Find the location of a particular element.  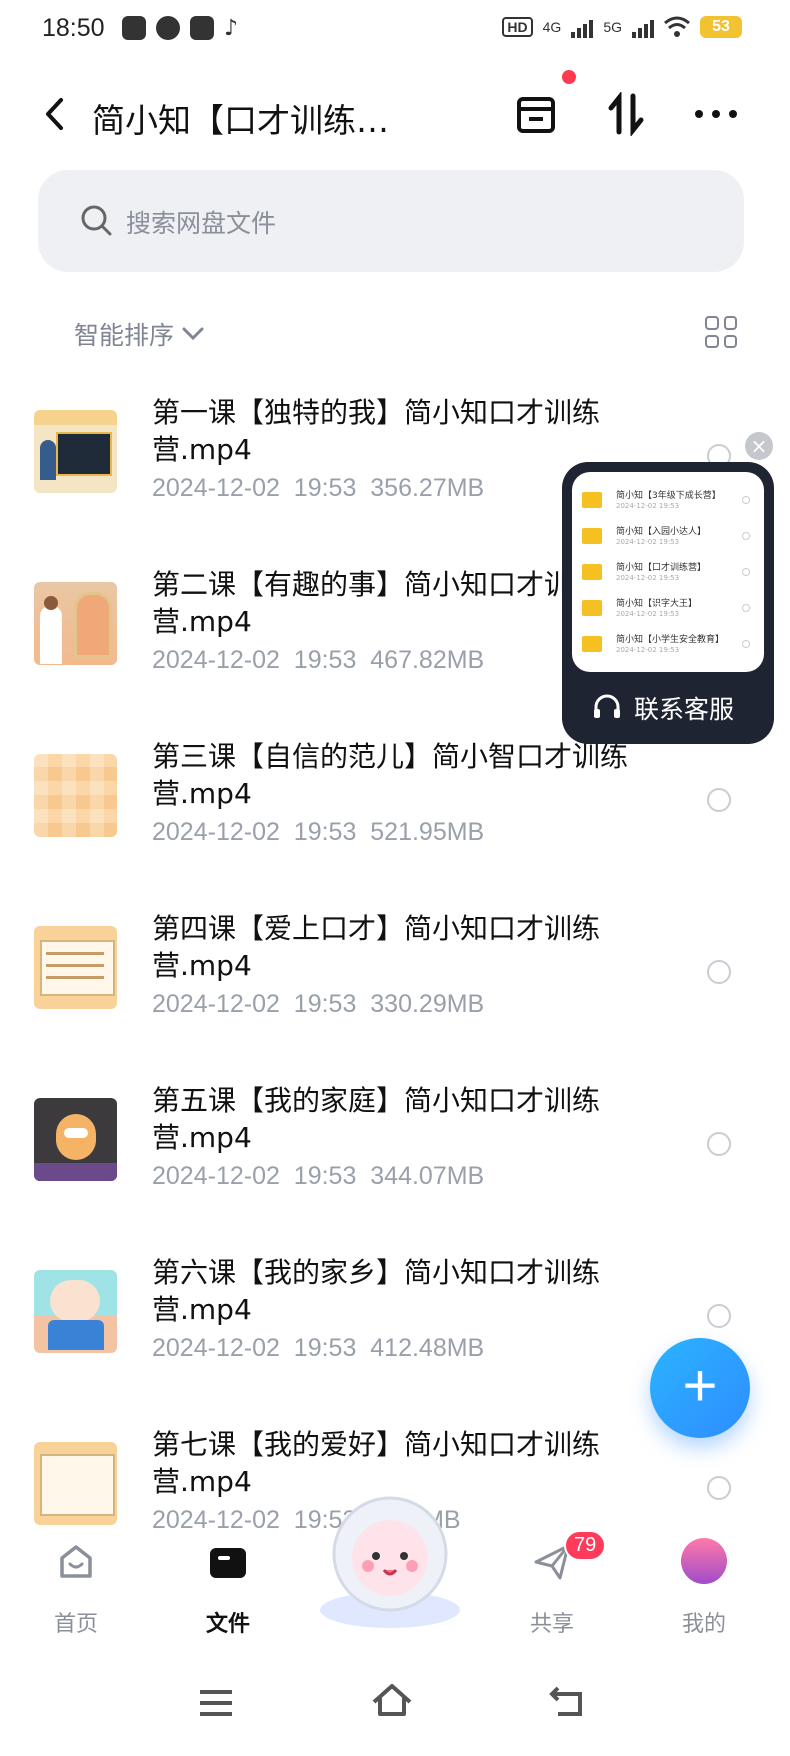

tab-files: 文件 is located at coordinates (228, 1591).